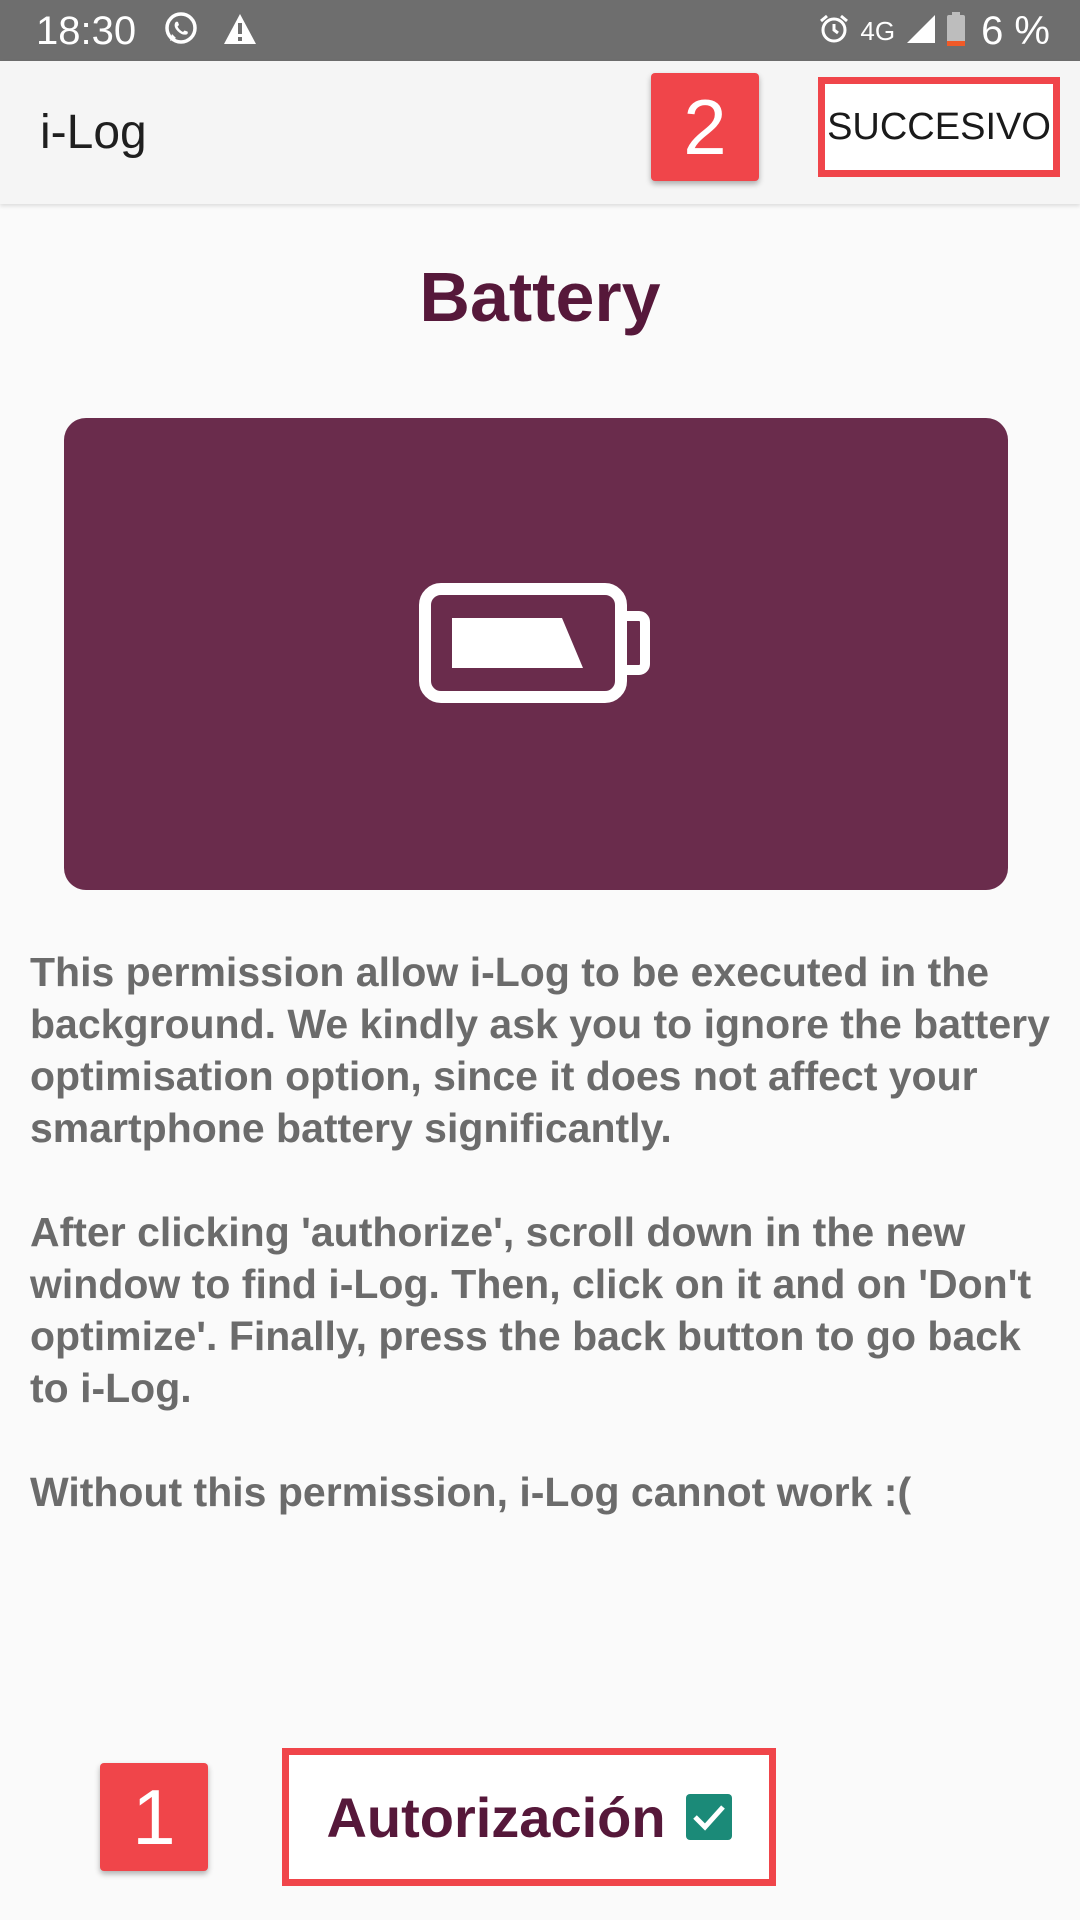 Image resolution: width=1080 pixels, height=1920 pixels. I want to click on whatsapp-icon, so click(181, 31).